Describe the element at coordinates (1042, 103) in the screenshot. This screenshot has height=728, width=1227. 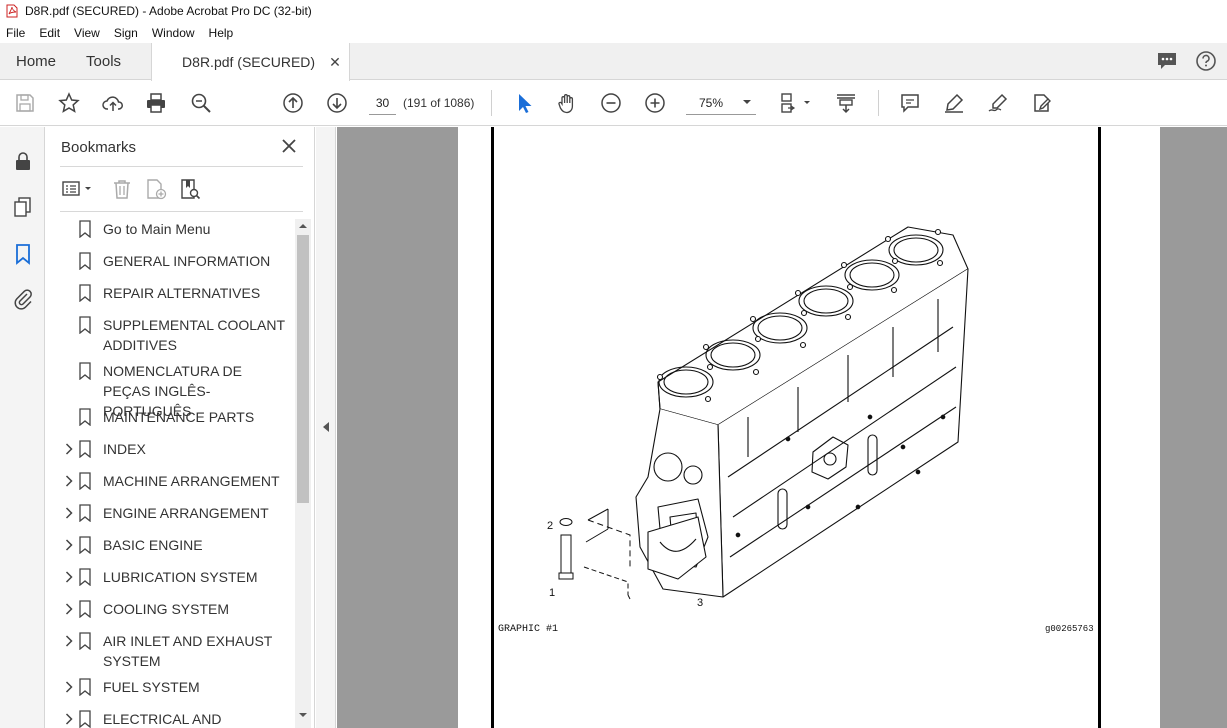
I see `edit-pdf-icon` at that location.